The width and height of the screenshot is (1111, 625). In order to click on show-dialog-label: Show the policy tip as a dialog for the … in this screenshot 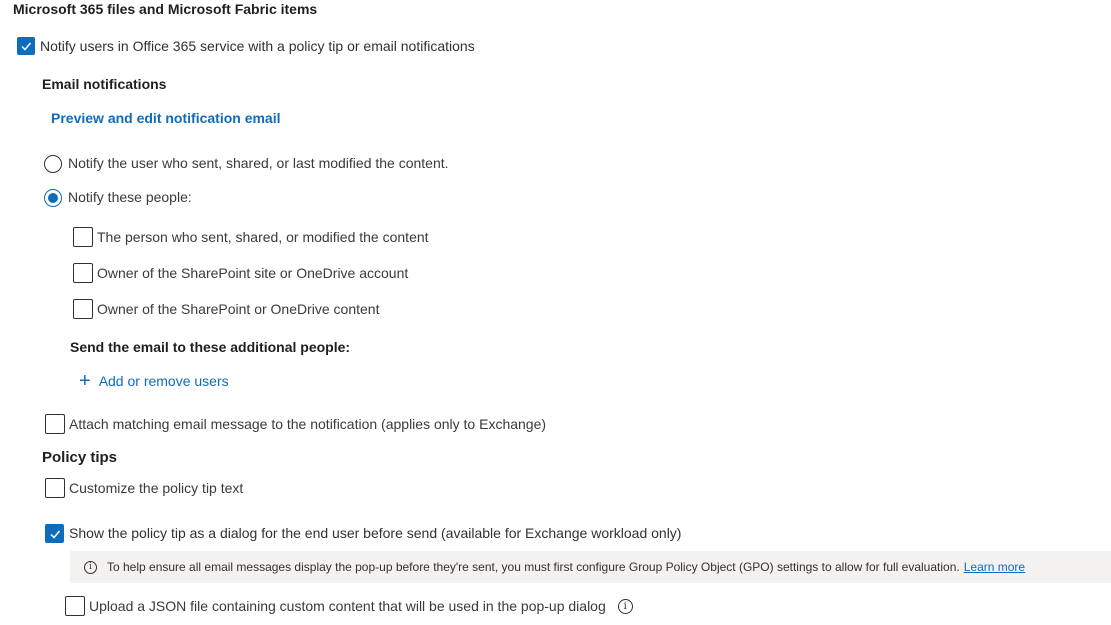, I will do `click(375, 533)`.